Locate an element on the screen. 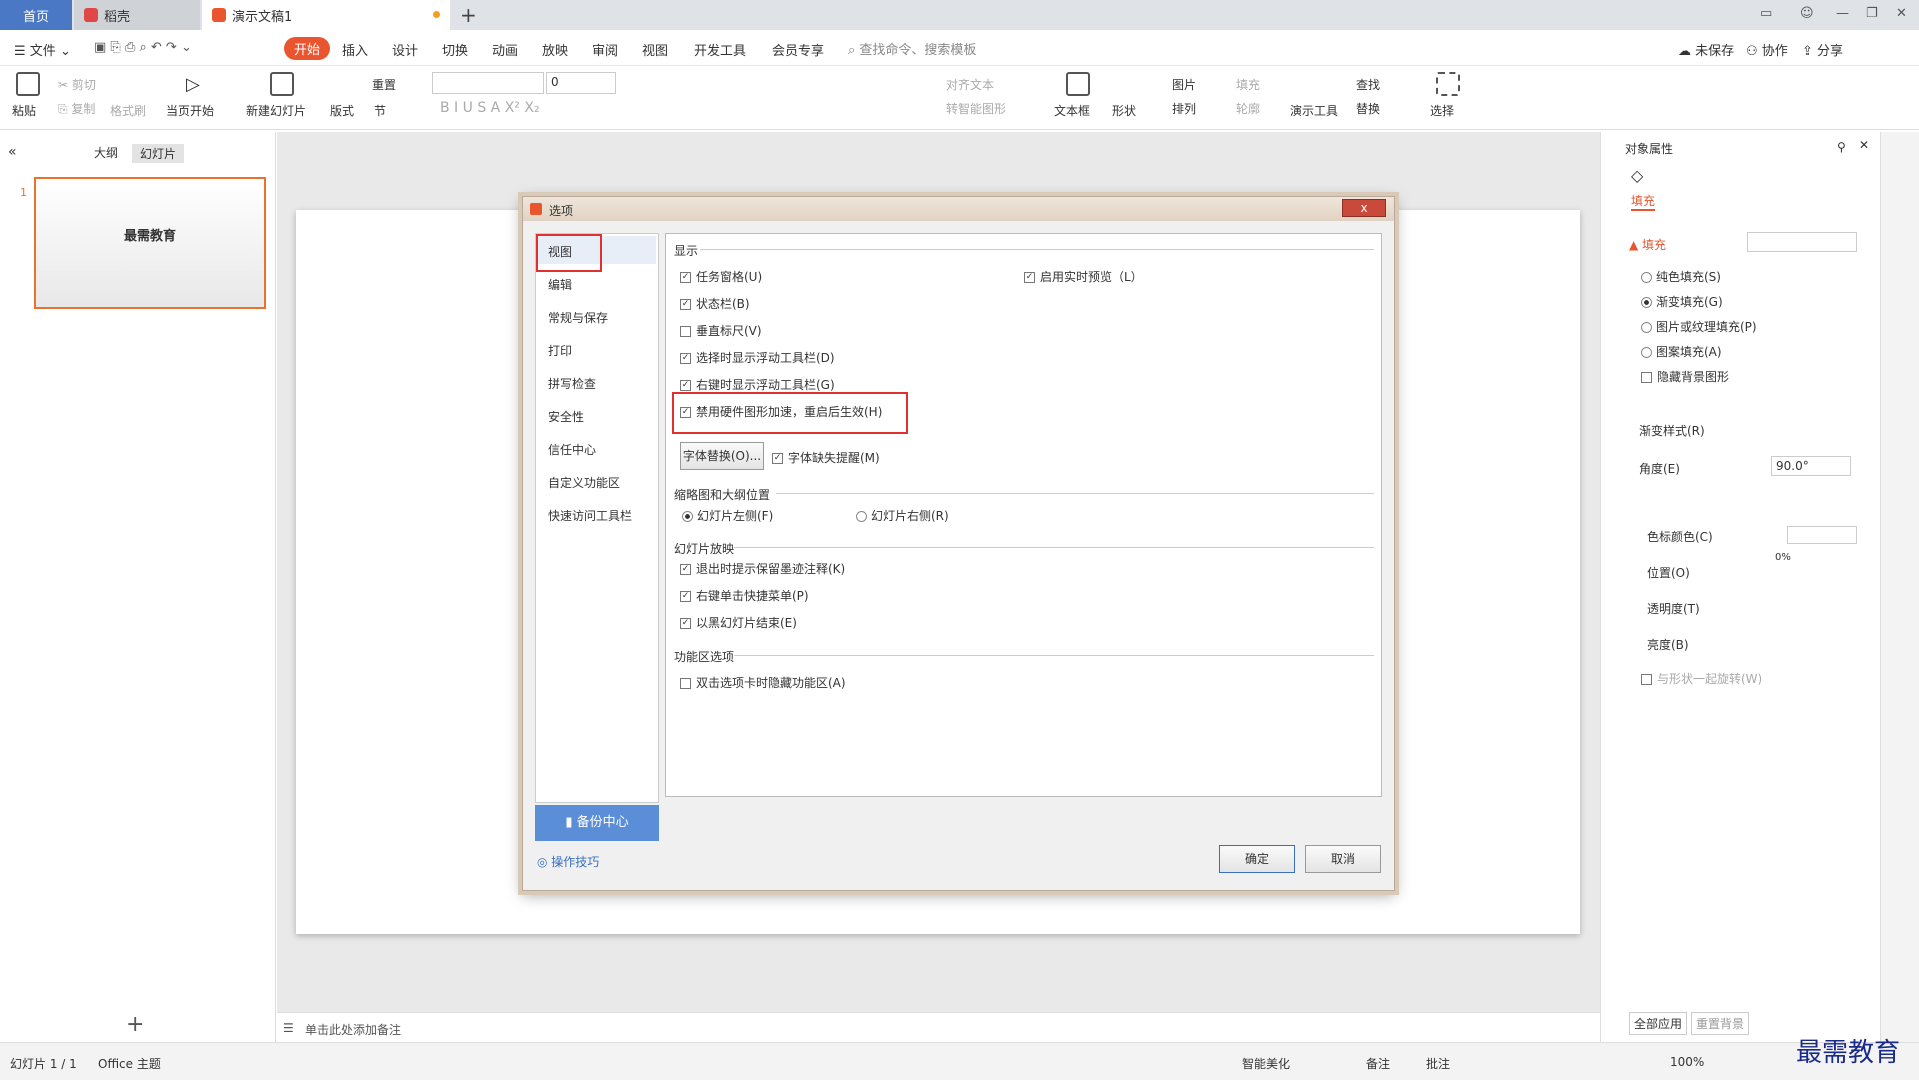 This screenshot has height=1080, width=1919. opt-vertical-ruler: 垂直标尺(V) is located at coordinates (721, 330).